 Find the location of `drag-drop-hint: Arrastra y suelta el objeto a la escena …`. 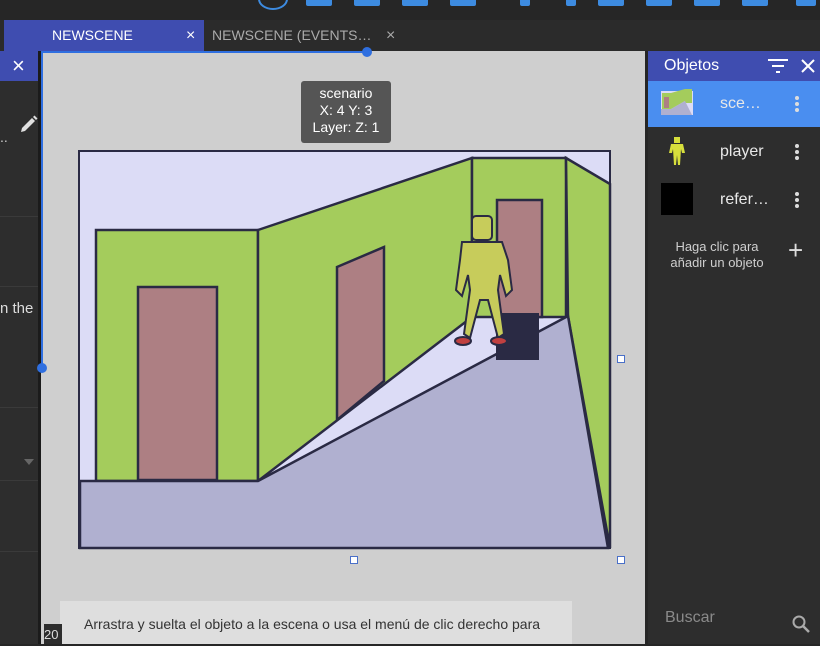

drag-drop-hint: Arrastra y suelta el objeto a la escena … is located at coordinates (316, 622).